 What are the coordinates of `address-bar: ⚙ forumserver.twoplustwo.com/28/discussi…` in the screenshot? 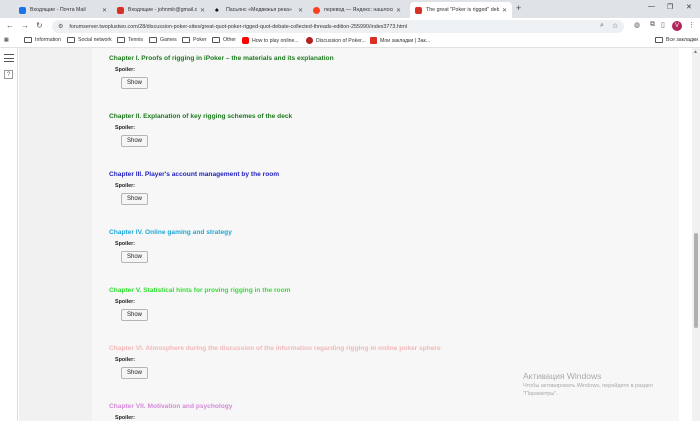 It's located at (338, 26).